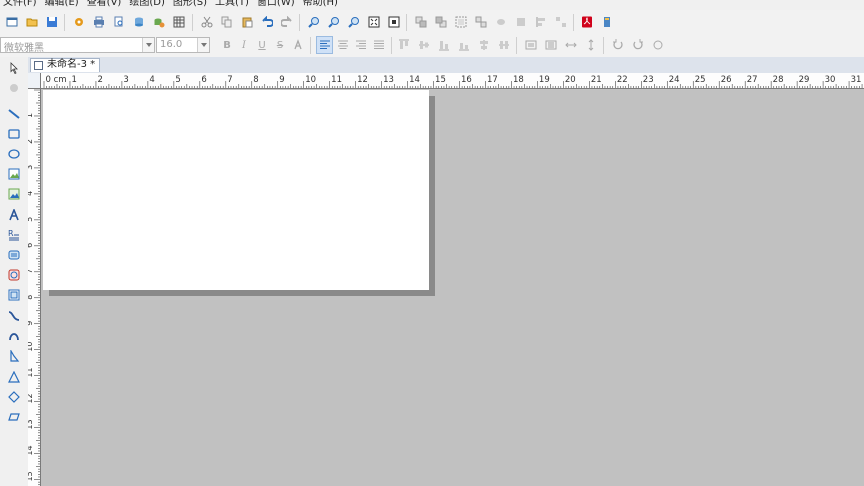  I want to click on bold-button: B, so click(227, 45).